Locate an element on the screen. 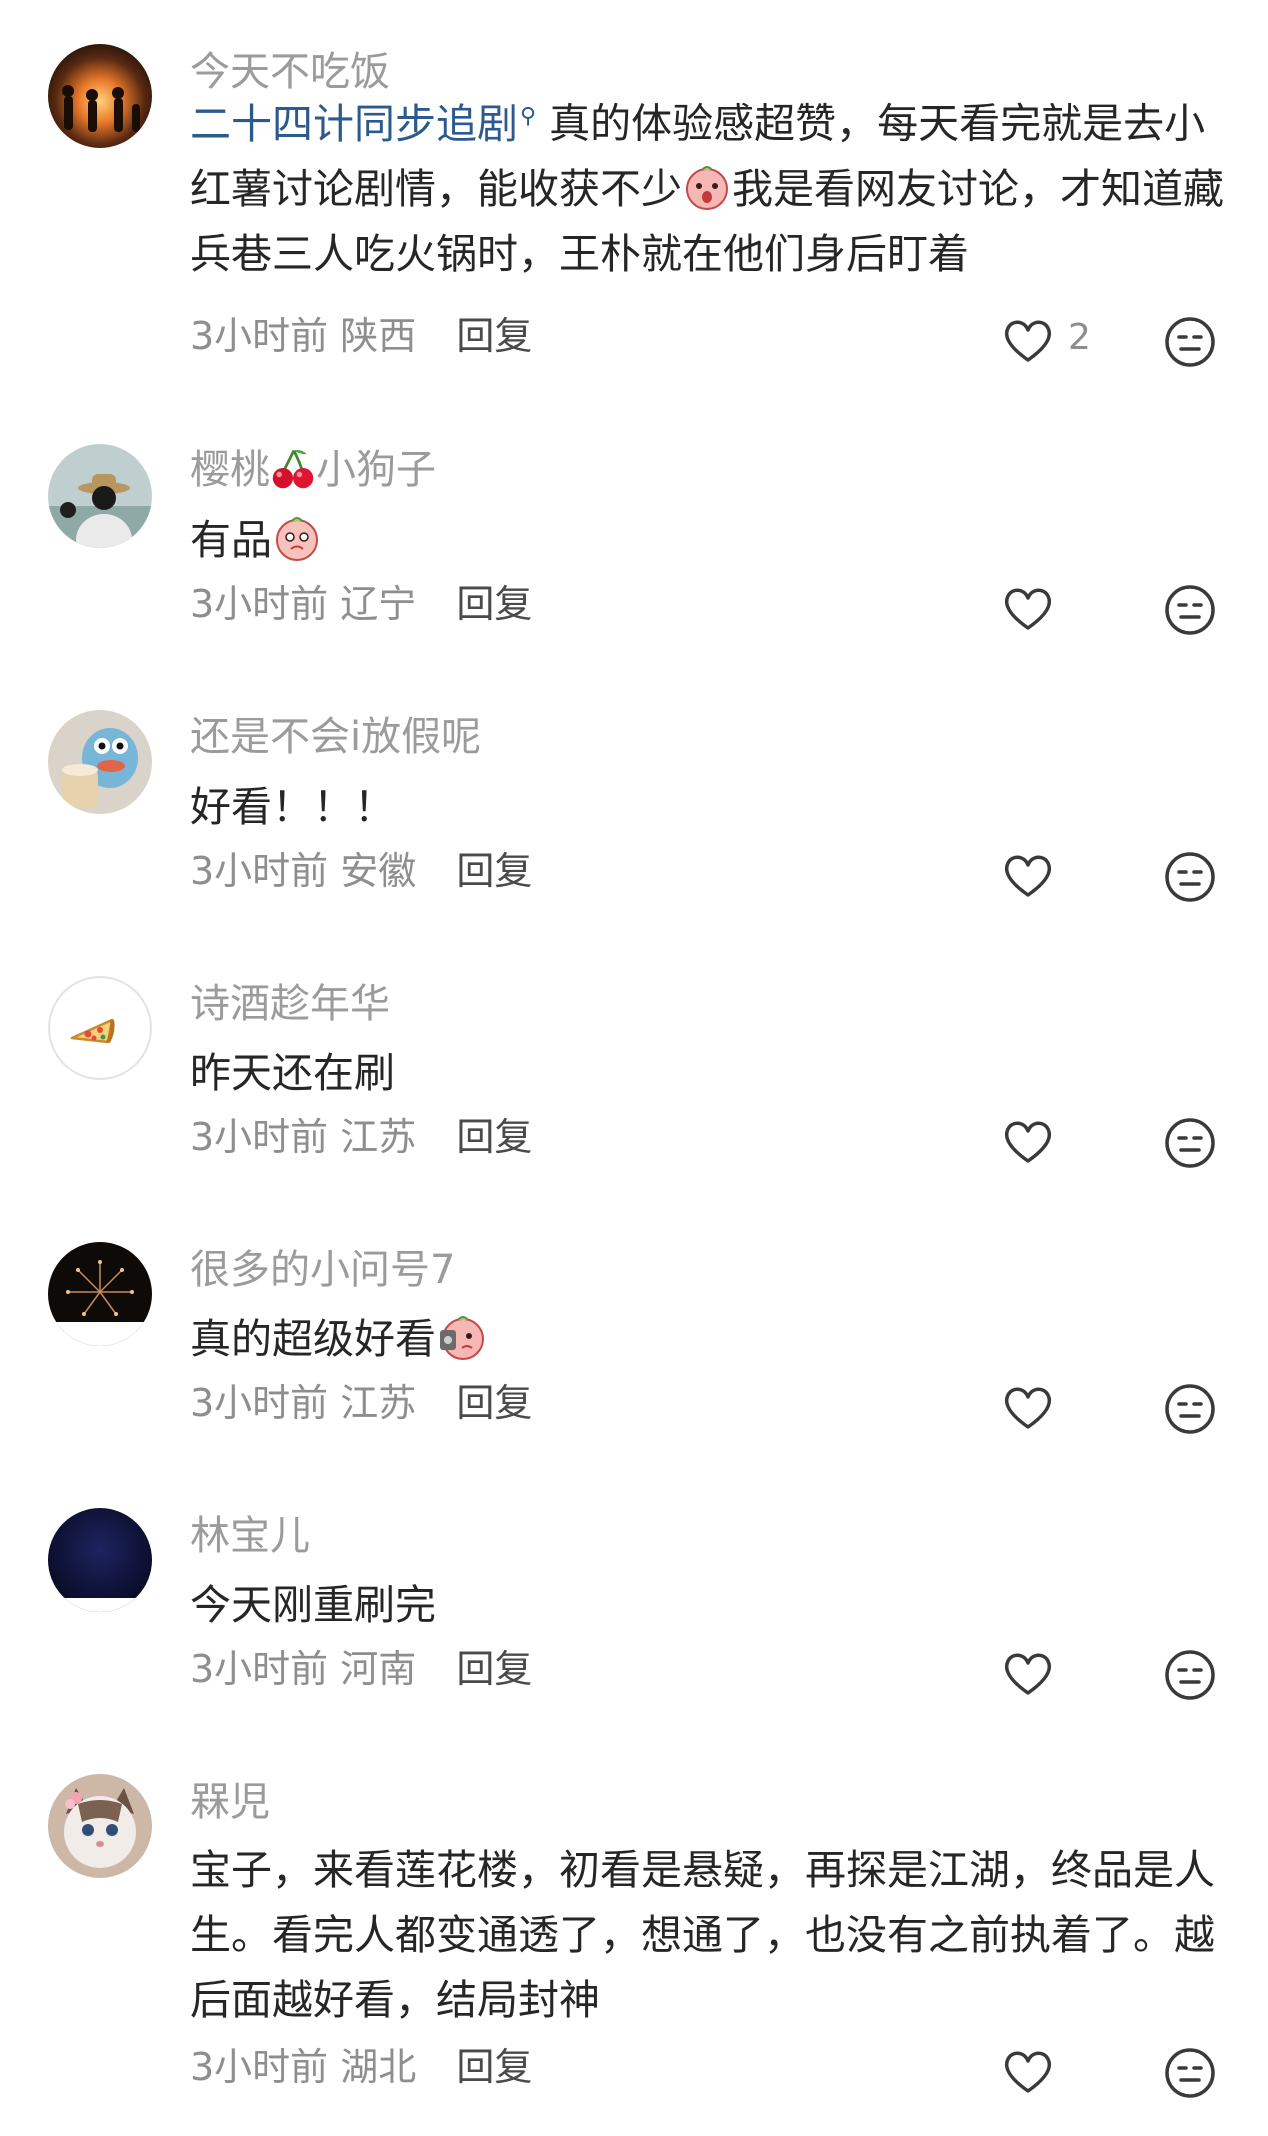  cherry-icon is located at coordinates (293, 469).